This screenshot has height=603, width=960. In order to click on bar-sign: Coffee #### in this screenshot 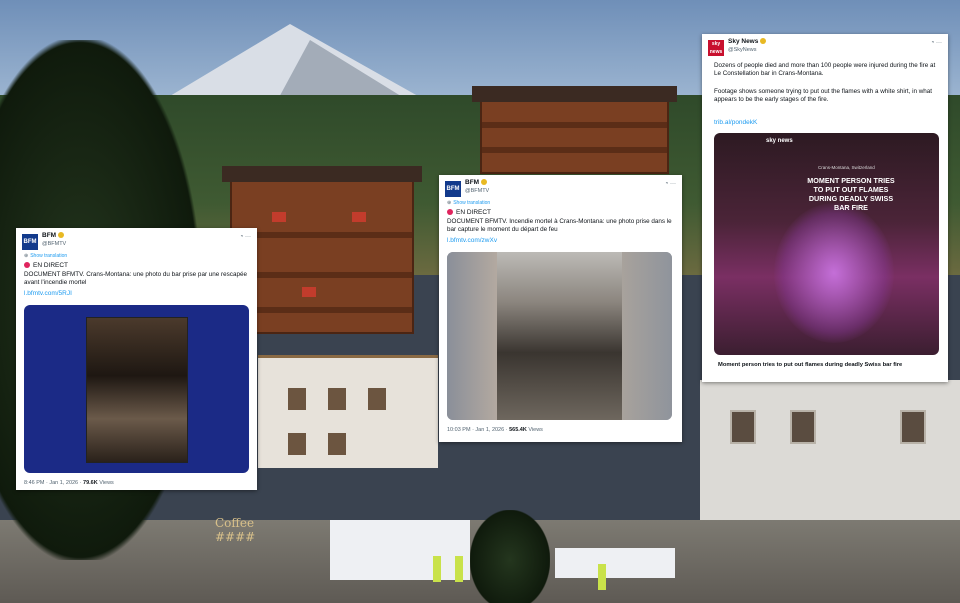, I will do `click(235, 530)`.